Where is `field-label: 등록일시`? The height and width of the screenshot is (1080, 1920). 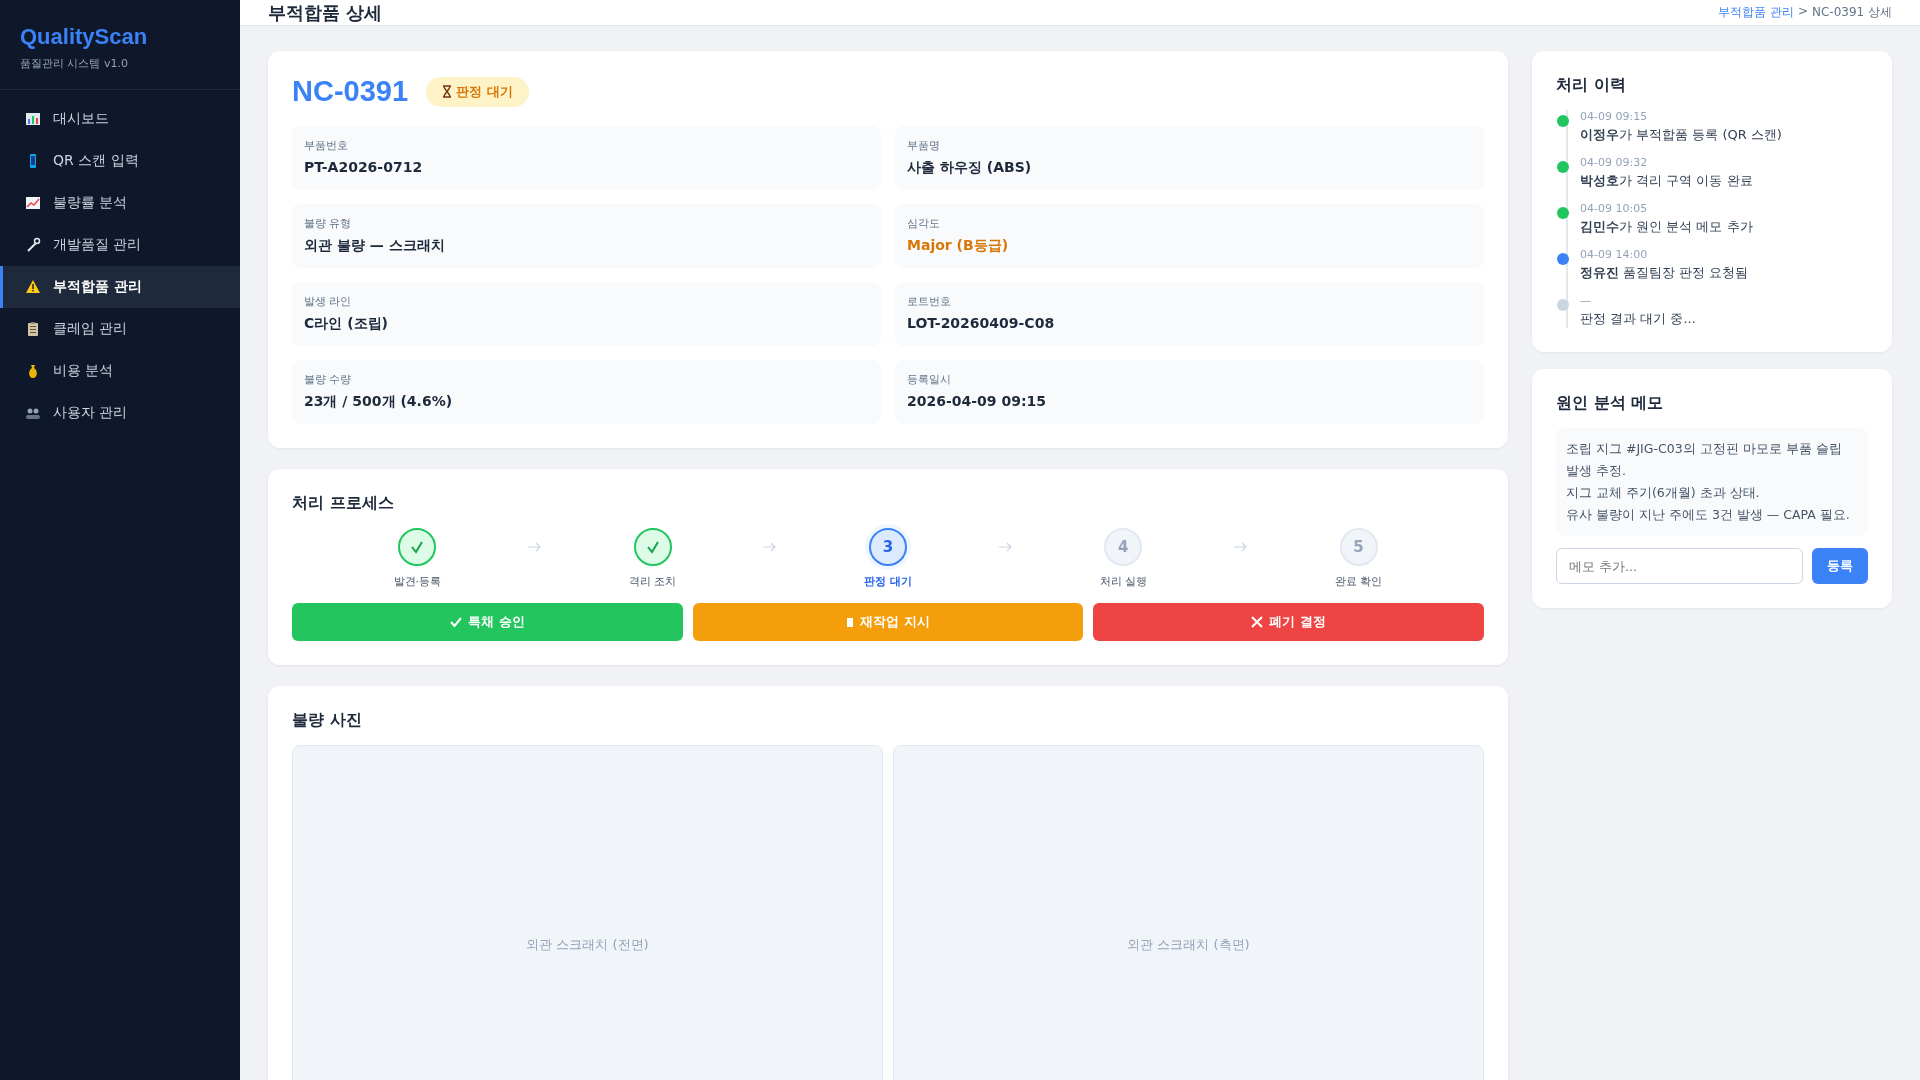
field-label: 등록일시 is located at coordinates (929, 379).